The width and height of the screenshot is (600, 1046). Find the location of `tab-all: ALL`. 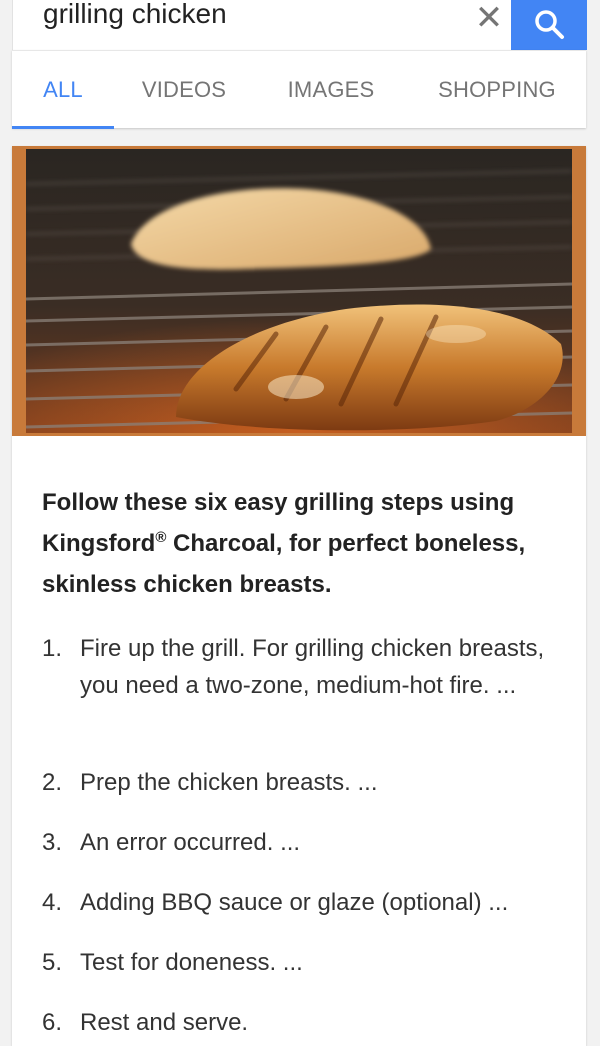

tab-all: ALL is located at coordinates (63, 90).